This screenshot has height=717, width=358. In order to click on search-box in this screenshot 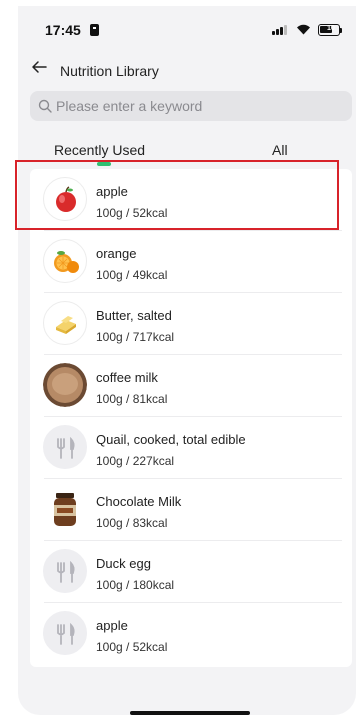, I will do `click(191, 106)`.